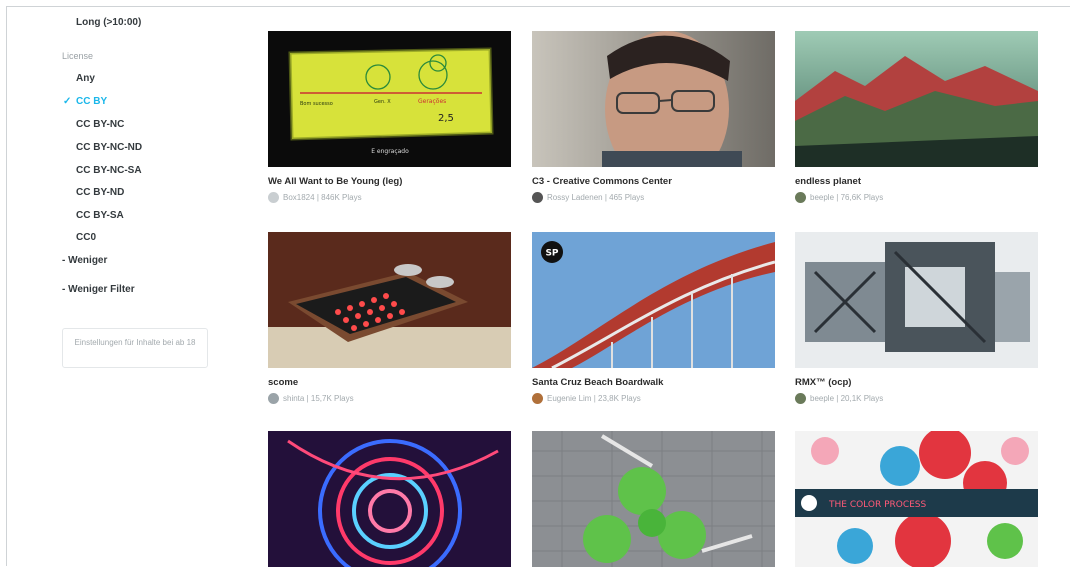 This screenshot has height=567, width=1074. I want to click on video-title: C3 - Creative Commons Center, so click(602, 181).